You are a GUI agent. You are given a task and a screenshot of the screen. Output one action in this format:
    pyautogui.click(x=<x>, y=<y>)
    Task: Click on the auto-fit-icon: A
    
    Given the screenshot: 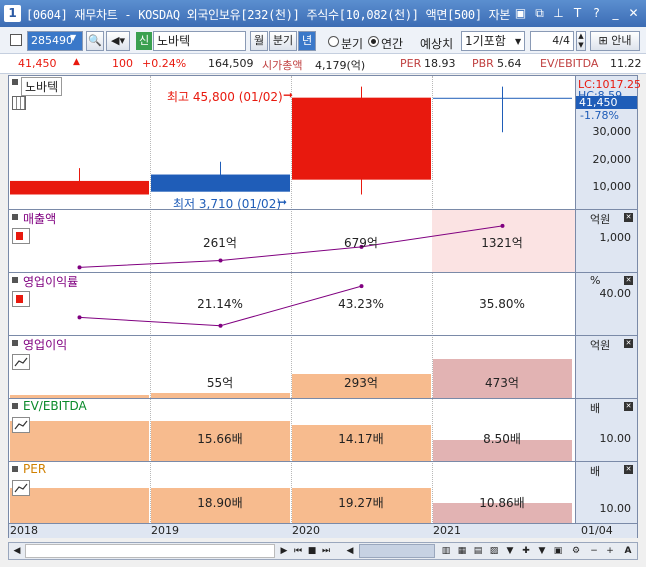 What is the action you would take?
    pyautogui.click(x=628, y=551)
    